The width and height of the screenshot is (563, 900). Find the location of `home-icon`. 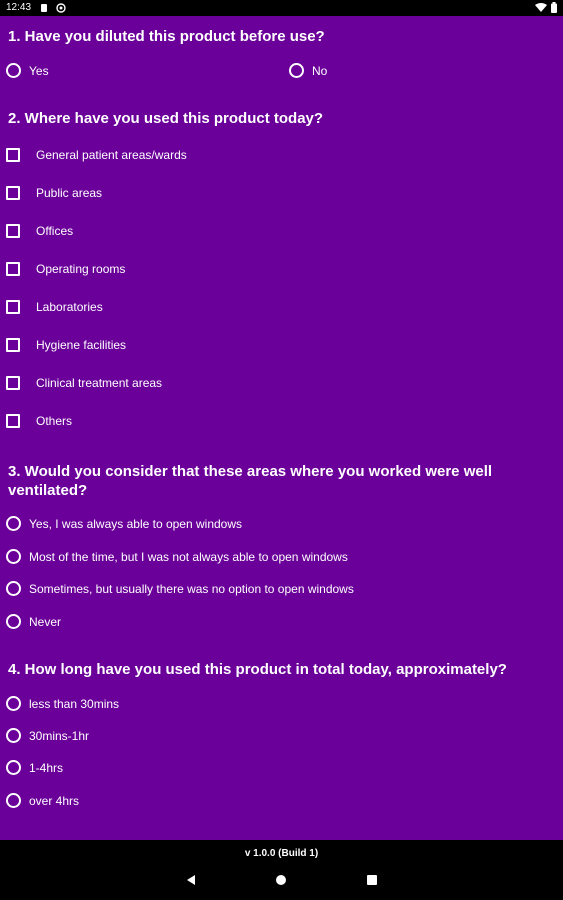

home-icon is located at coordinates (281, 880).